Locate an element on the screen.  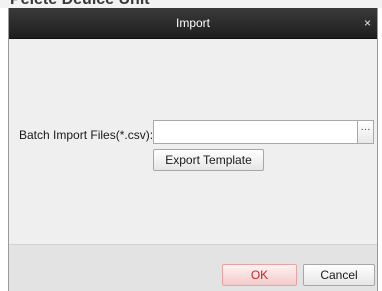
ellipsis-icon: ··· is located at coordinates (365, 129).